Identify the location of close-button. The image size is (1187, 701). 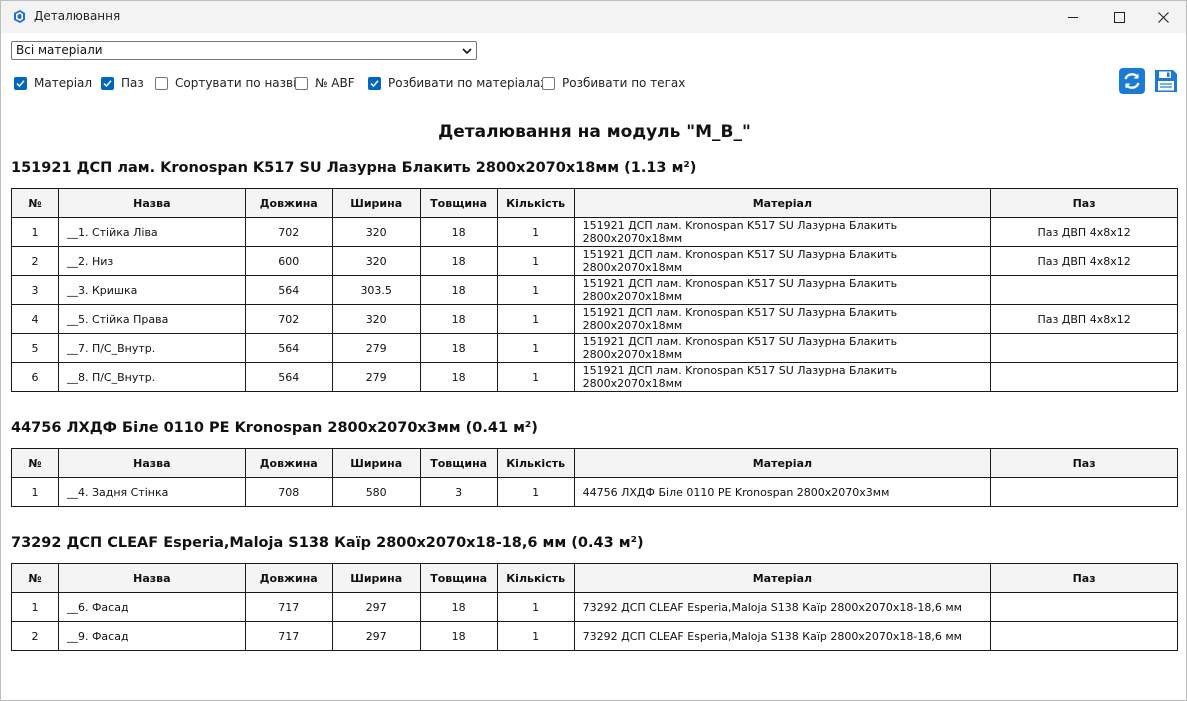
(1163, 17).